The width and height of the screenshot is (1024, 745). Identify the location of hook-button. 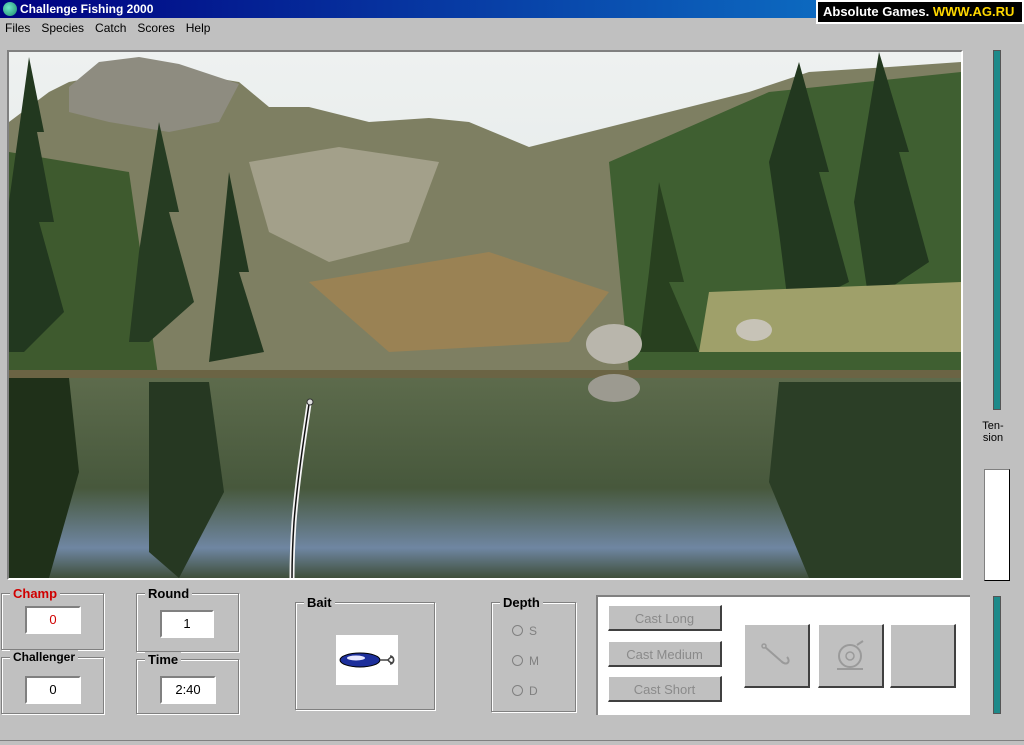
(777, 656).